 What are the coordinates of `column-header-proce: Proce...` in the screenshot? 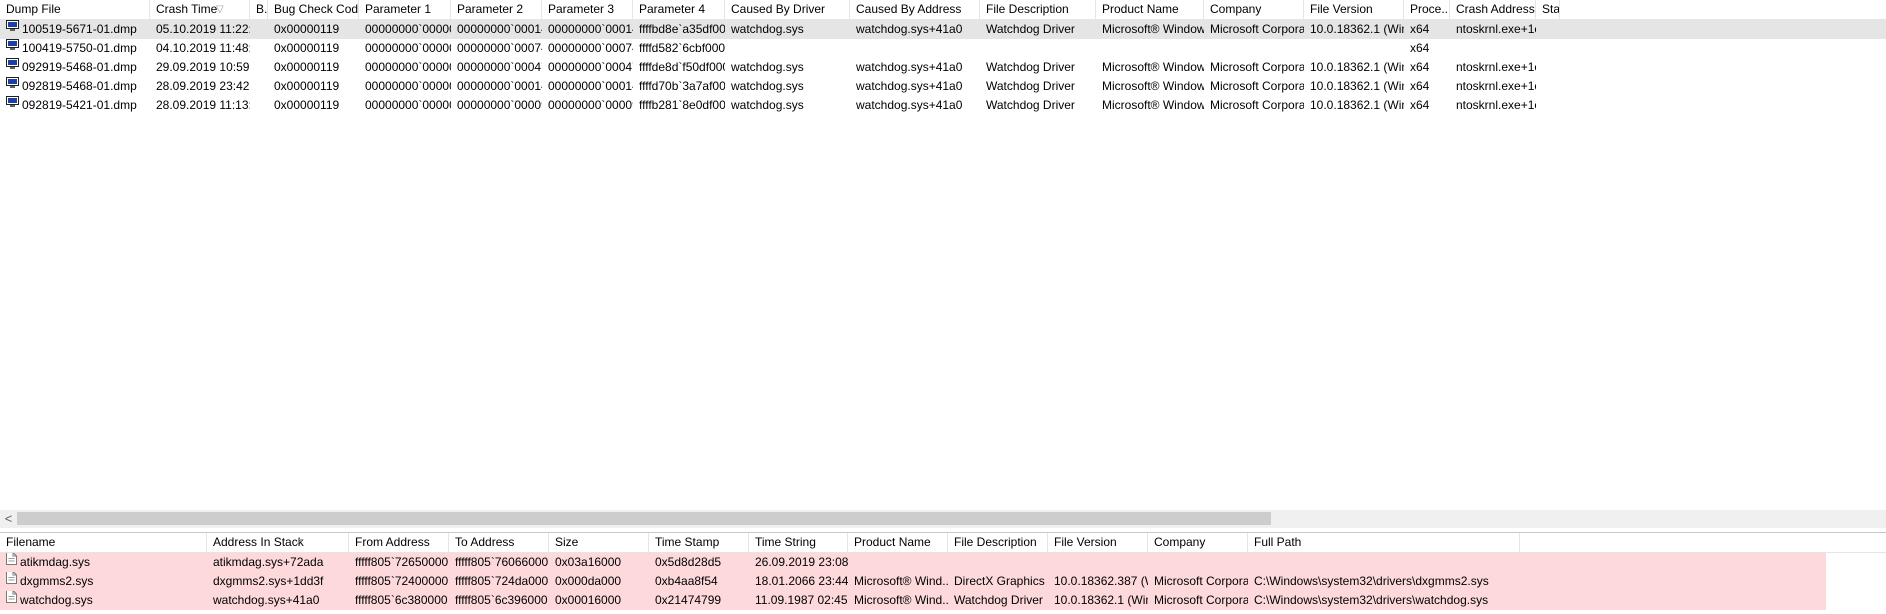 It's located at (1427, 9).